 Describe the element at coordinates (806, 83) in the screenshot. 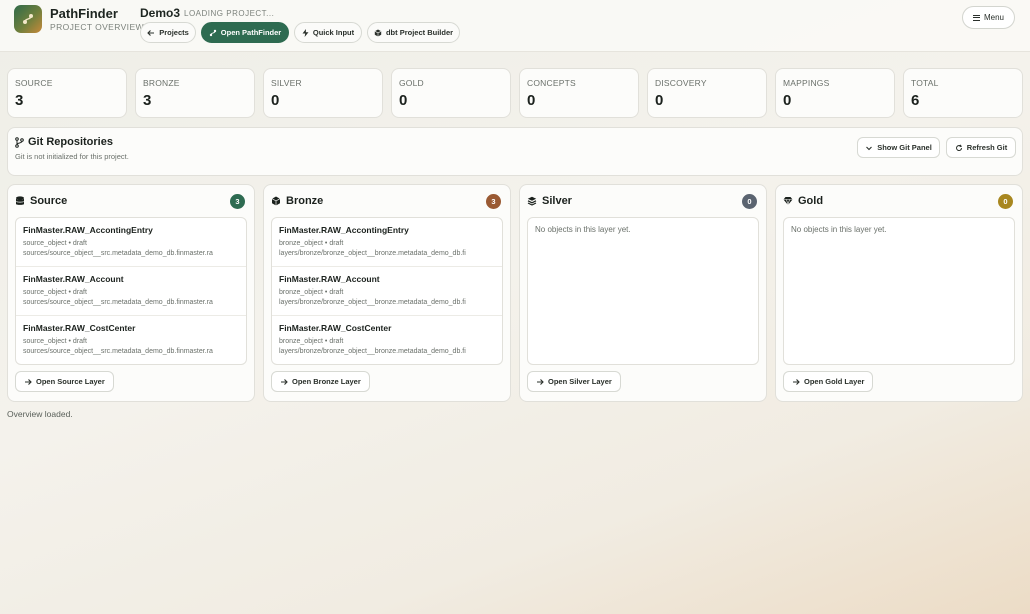

I see `stat-label: MAPPINGS` at that location.